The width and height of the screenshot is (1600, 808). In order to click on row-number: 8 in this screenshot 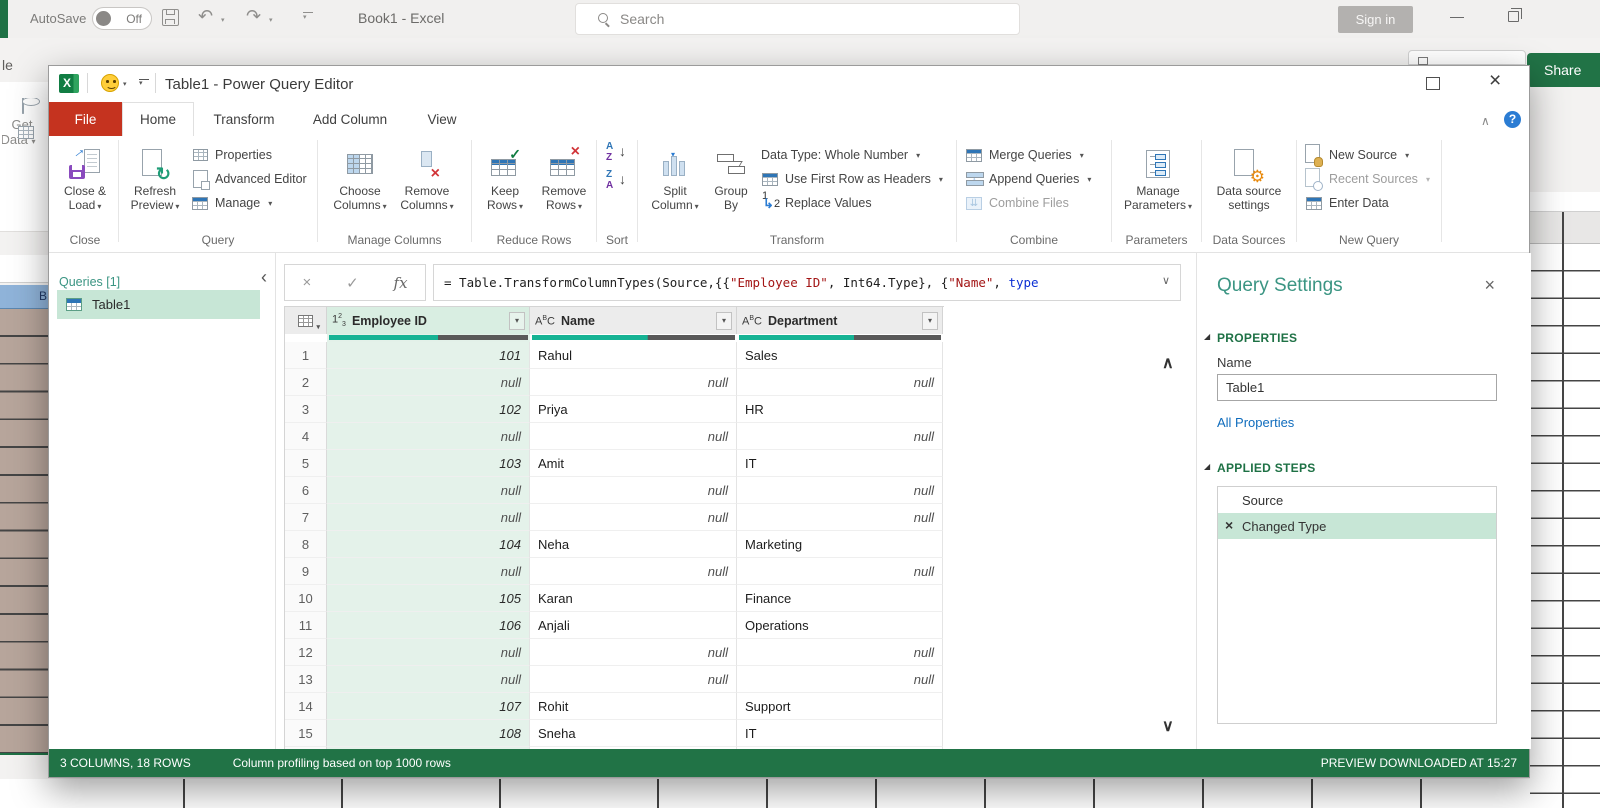, I will do `click(306, 544)`.